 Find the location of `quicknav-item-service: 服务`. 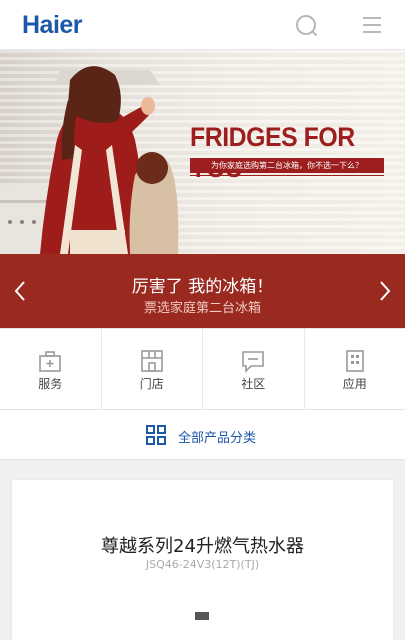

quicknav-item-service: 服务 is located at coordinates (51, 369).